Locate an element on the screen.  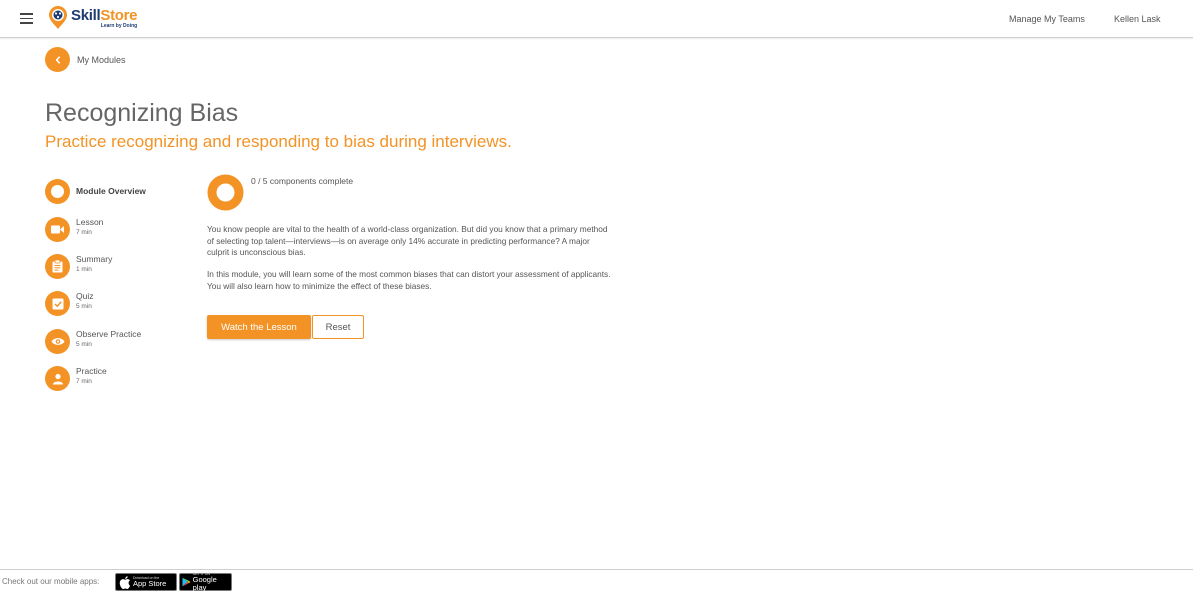
google-play-badge: GET IT ON Google play is located at coordinates (205, 582).